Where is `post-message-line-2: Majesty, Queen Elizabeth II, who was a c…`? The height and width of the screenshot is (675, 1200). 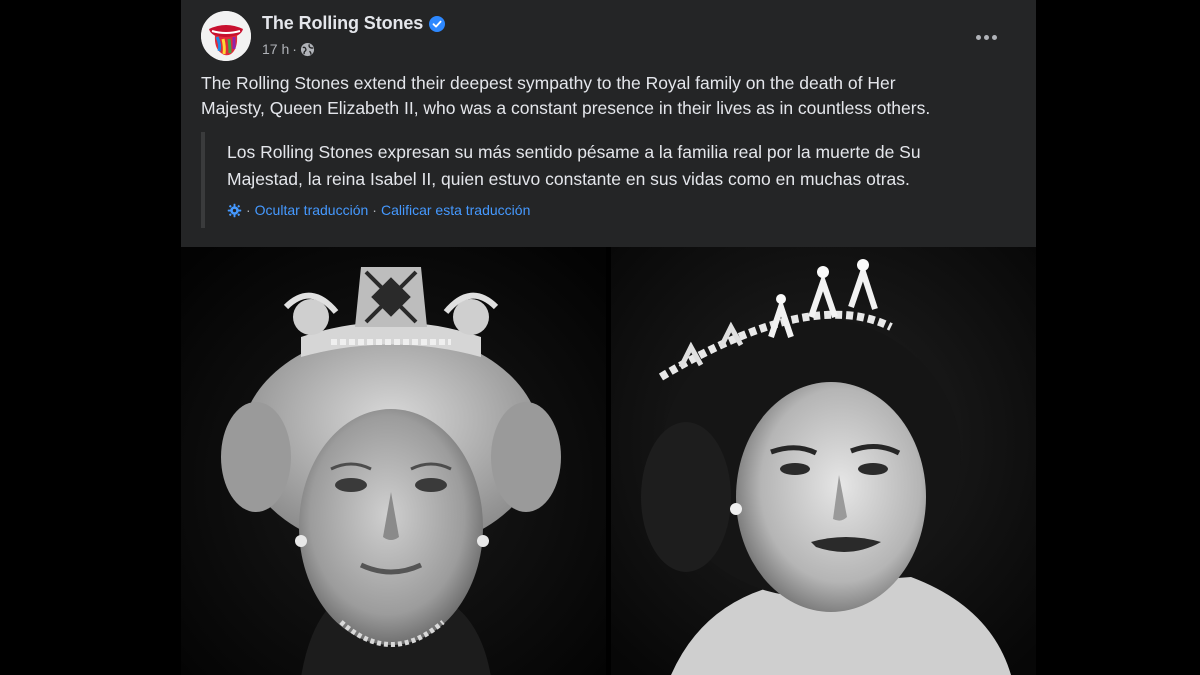
post-message-line-2: Majesty, Queen Elizabeth II, who was a c… is located at coordinates (566, 108).